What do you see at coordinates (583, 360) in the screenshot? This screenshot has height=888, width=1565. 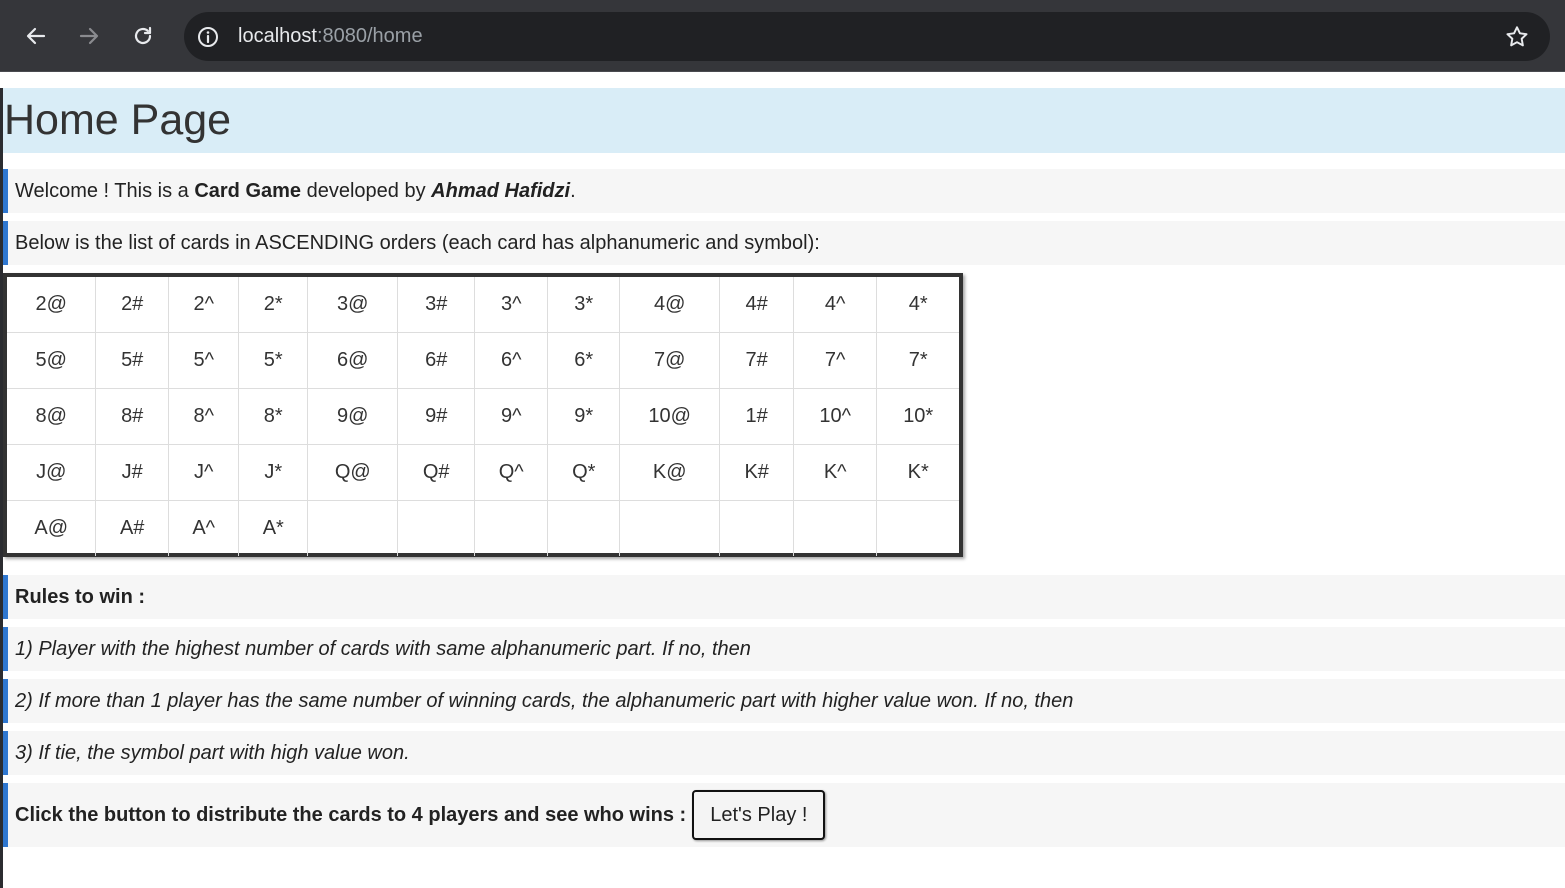 I see `card-cell: 6*` at bounding box center [583, 360].